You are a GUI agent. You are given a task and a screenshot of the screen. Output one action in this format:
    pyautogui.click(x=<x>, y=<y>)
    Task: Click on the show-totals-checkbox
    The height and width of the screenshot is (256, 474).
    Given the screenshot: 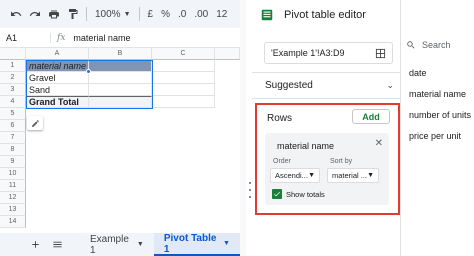 What is the action you would take?
    pyautogui.click(x=277, y=194)
    